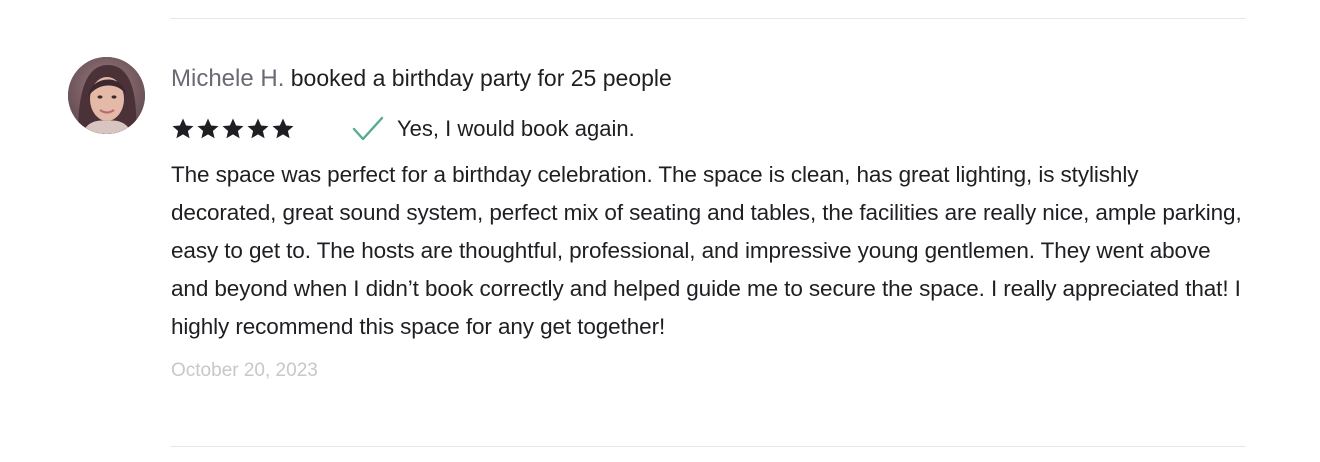 The width and height of the screenshot is (1320, 462). I want to click on review-date: October 20, 2023, so click(244, 370).